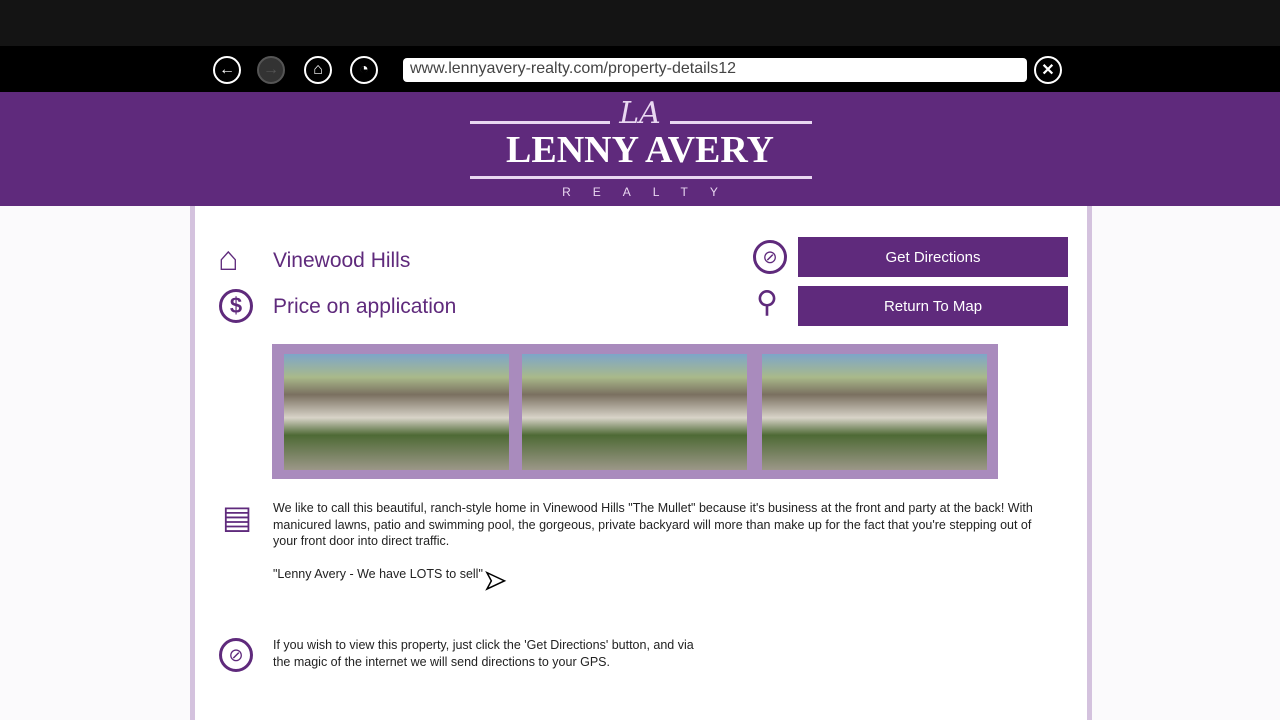 The image size is (1280, 720). What do you see at coordinates (227, 70) in the screenshot?
I see `back-icon: ←` at bounding box center [227, 70].